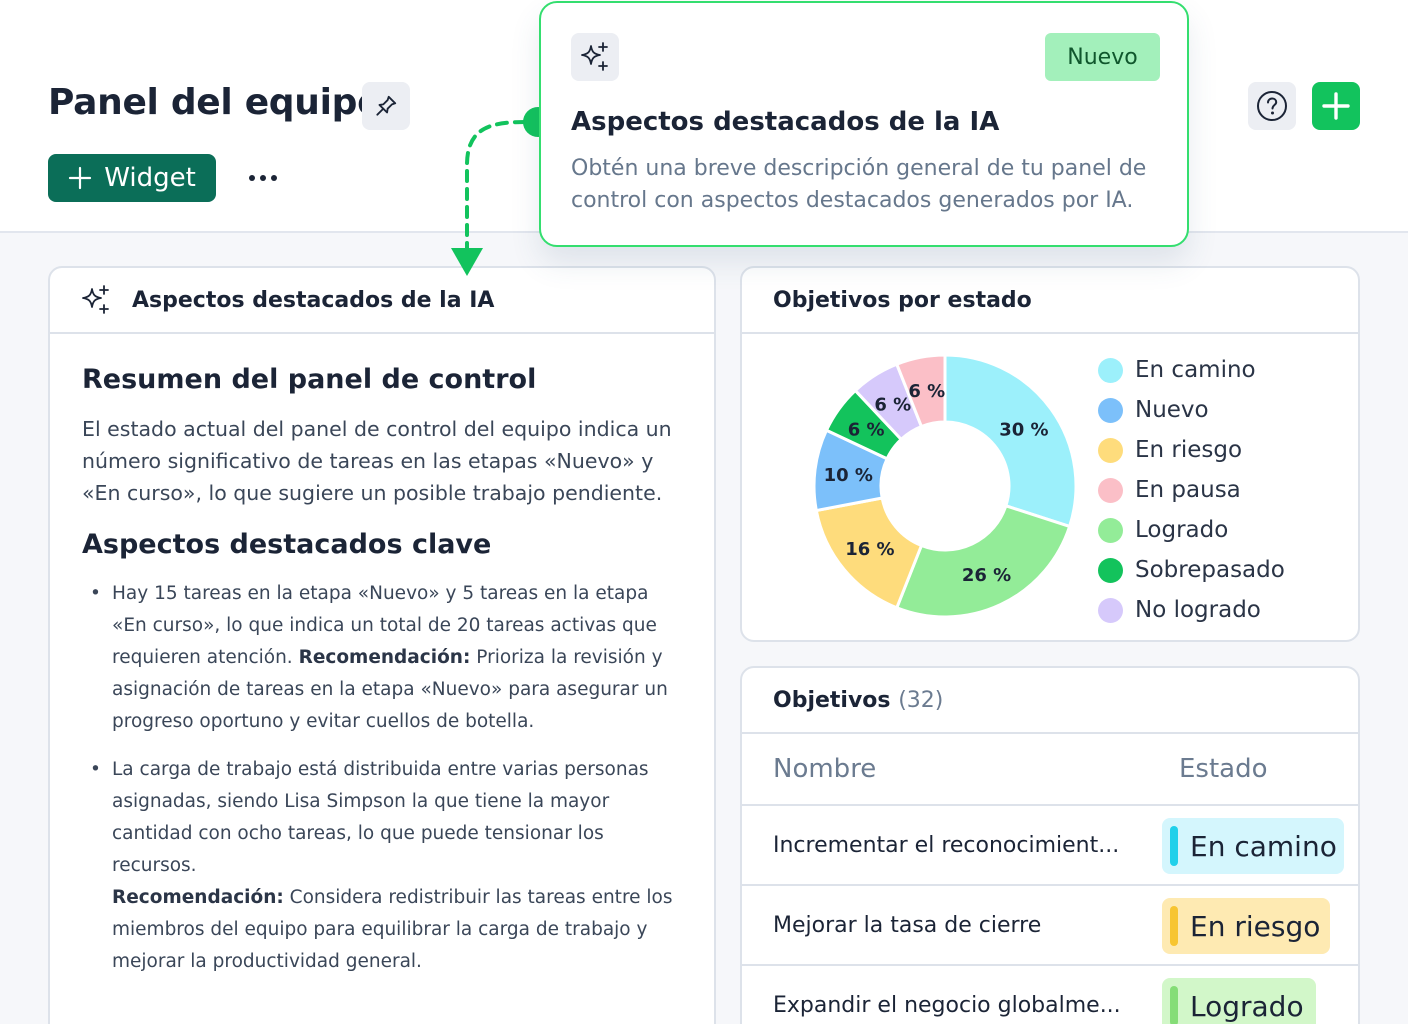 Image resolution: width=1408 pixels, height=1024 pixels. What do you see at coordinates (907, 925) in the screenshot?
I see `objective-name: Mejorar la tasa de cierre` at bounding box center [907, 925].